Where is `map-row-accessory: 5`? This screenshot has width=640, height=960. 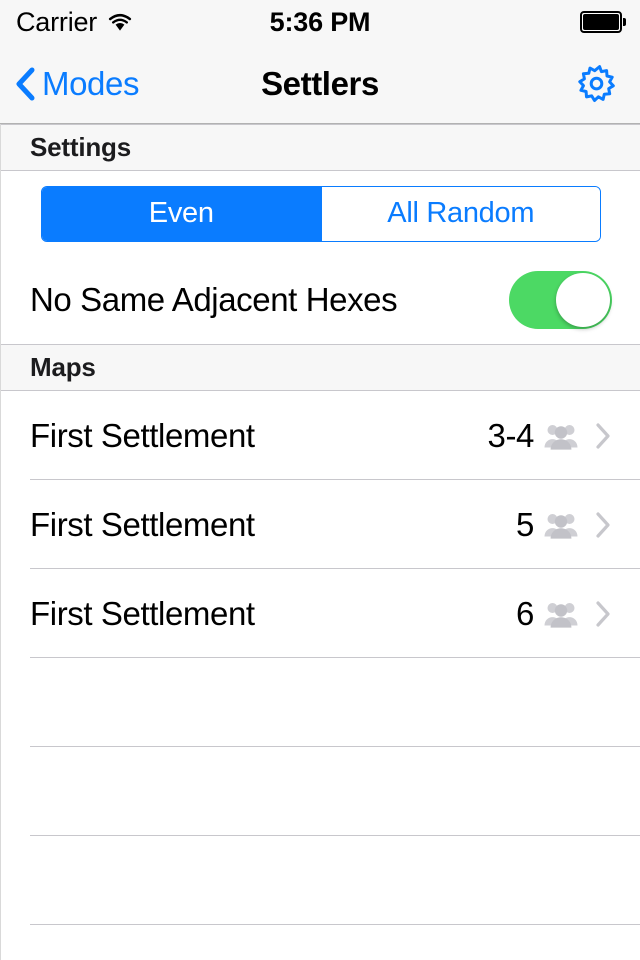 map-row-accessory: 5 is located at coordinates (564, 525).